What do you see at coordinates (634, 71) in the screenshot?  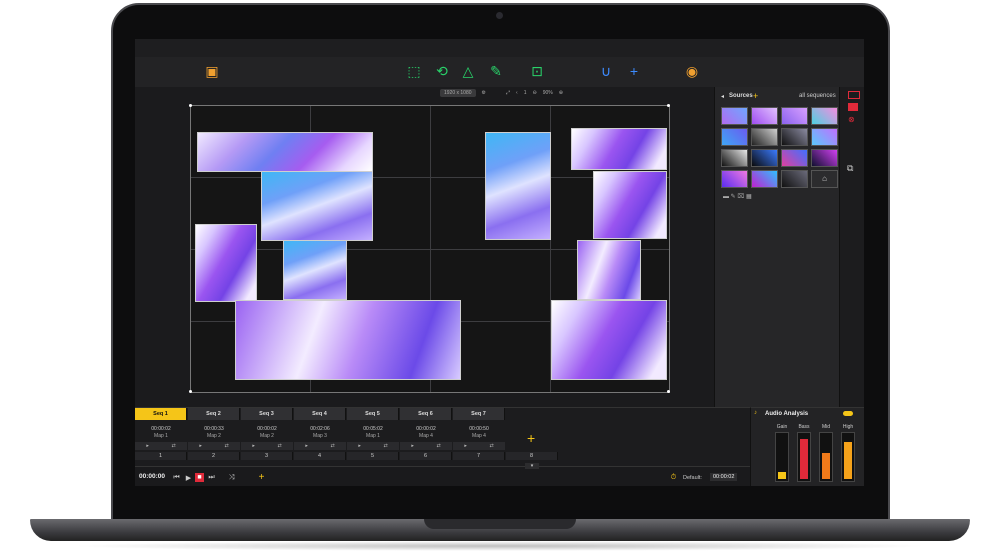 I see `plus-icon: +` at bounding box center [634, 71].